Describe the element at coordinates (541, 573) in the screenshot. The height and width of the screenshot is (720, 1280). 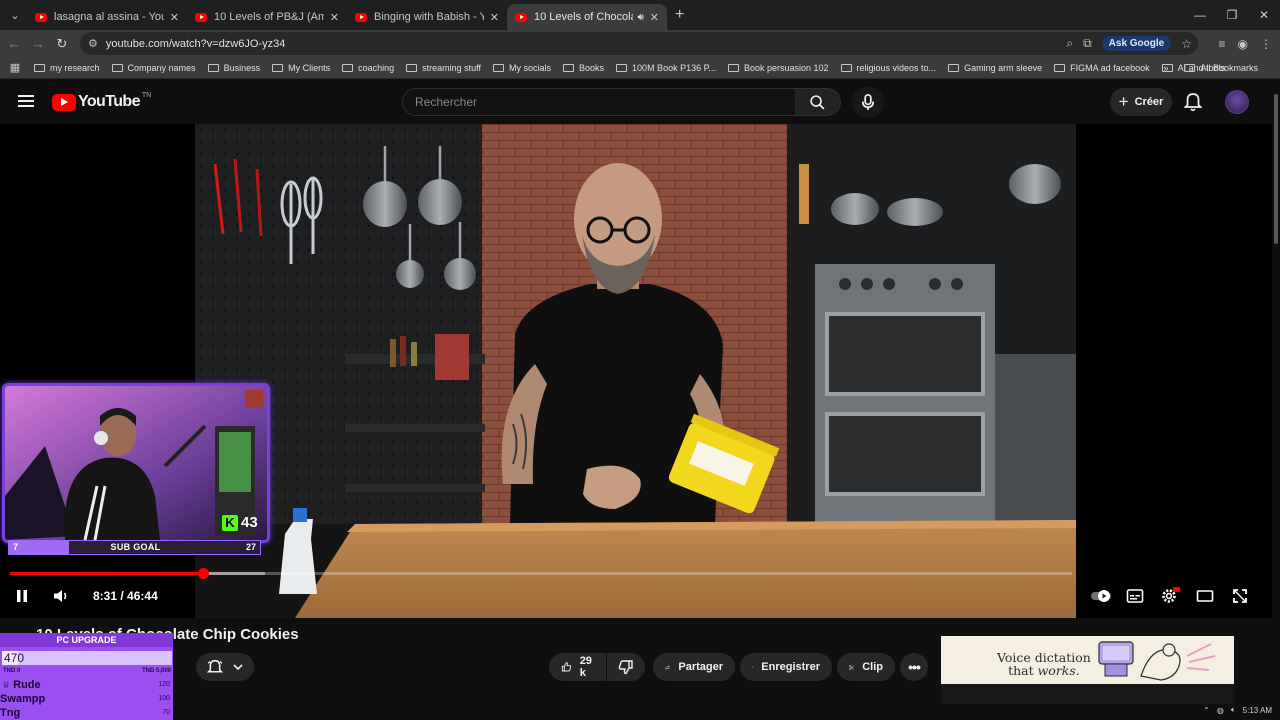
I see `seek-bar` at that location.